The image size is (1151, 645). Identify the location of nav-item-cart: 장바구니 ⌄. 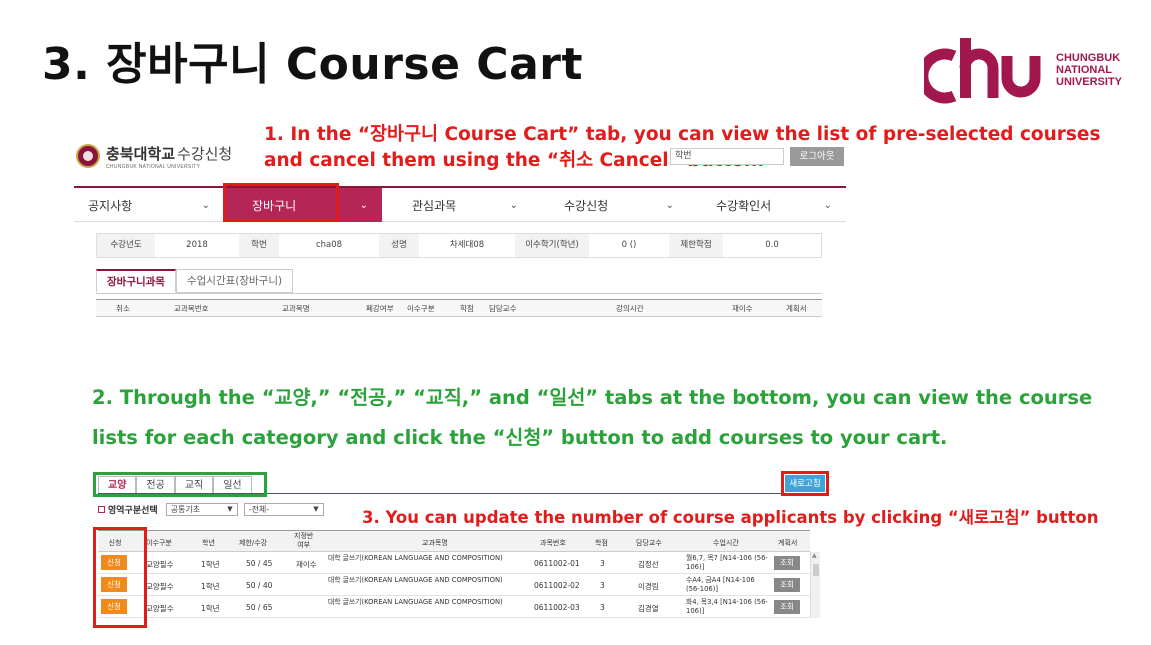
(304, 205).